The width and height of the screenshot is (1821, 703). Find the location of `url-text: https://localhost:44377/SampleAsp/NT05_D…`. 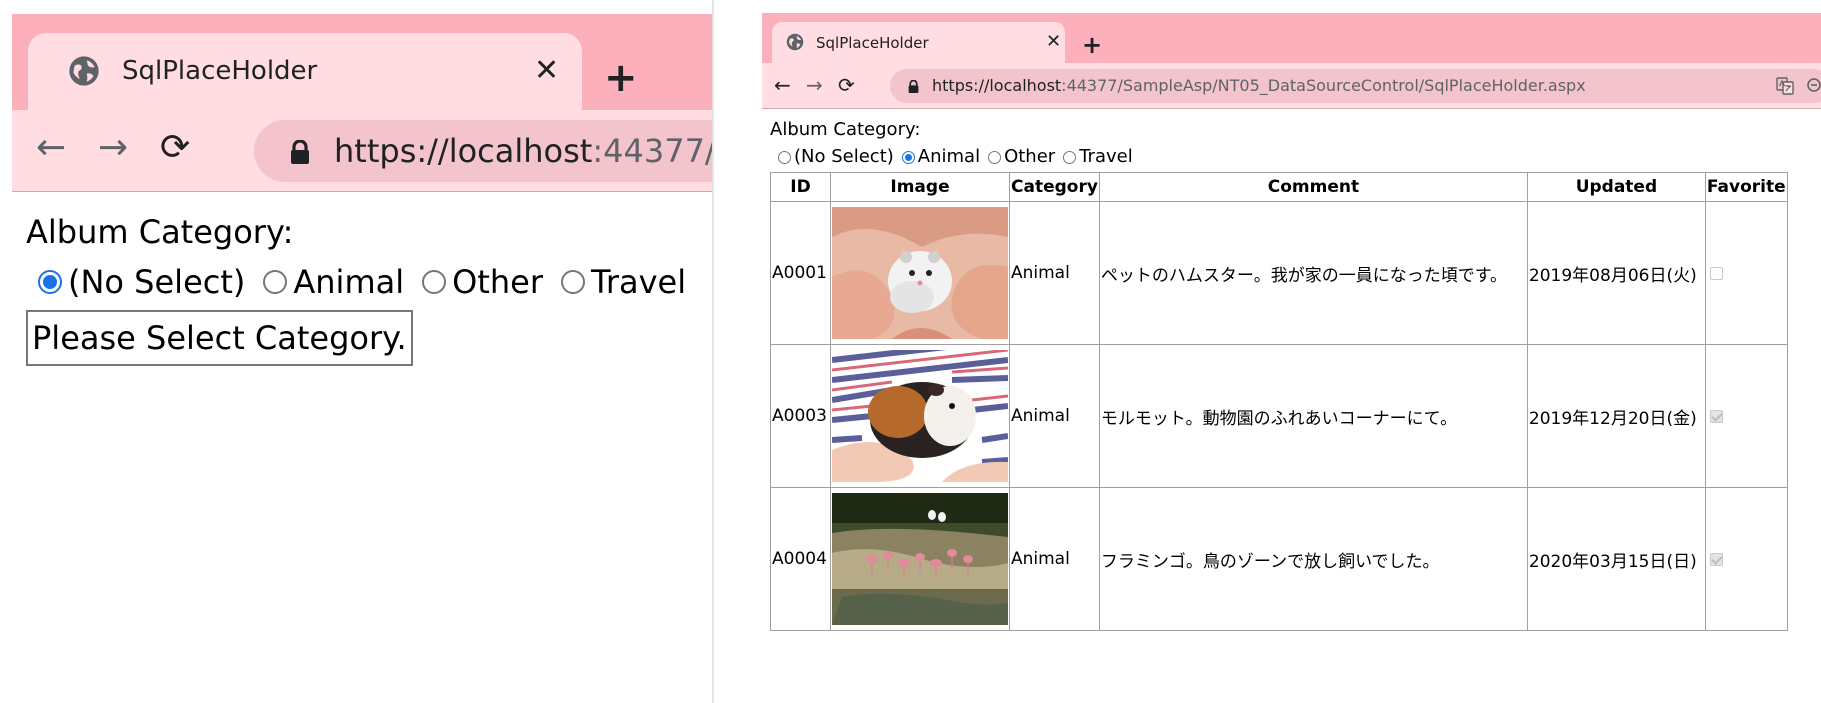

url-text: https://localhost:44377/SampleAsp/NT05_D… is located at coordinates (1259, 85).